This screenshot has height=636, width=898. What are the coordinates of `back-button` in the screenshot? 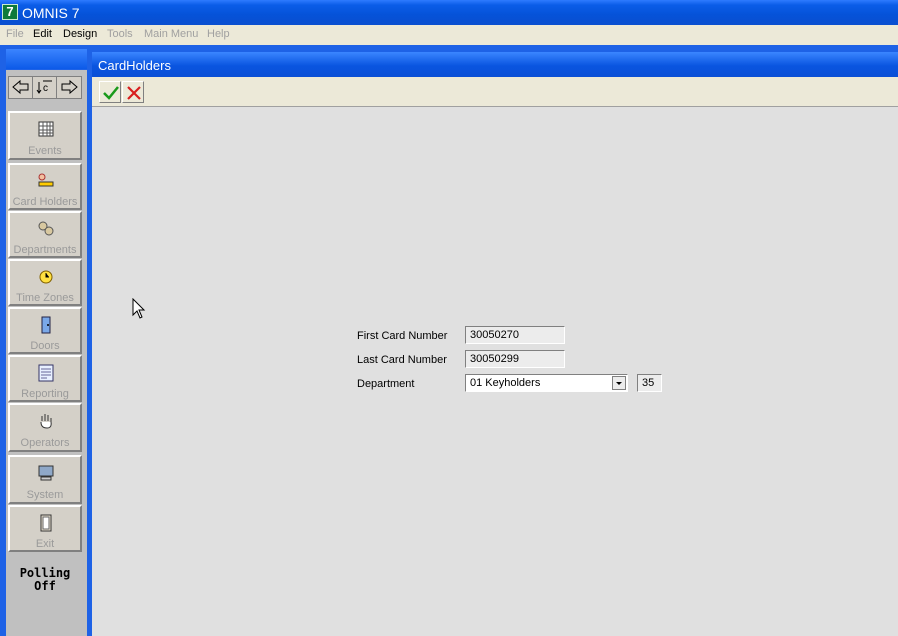 It's located at (21, 87).